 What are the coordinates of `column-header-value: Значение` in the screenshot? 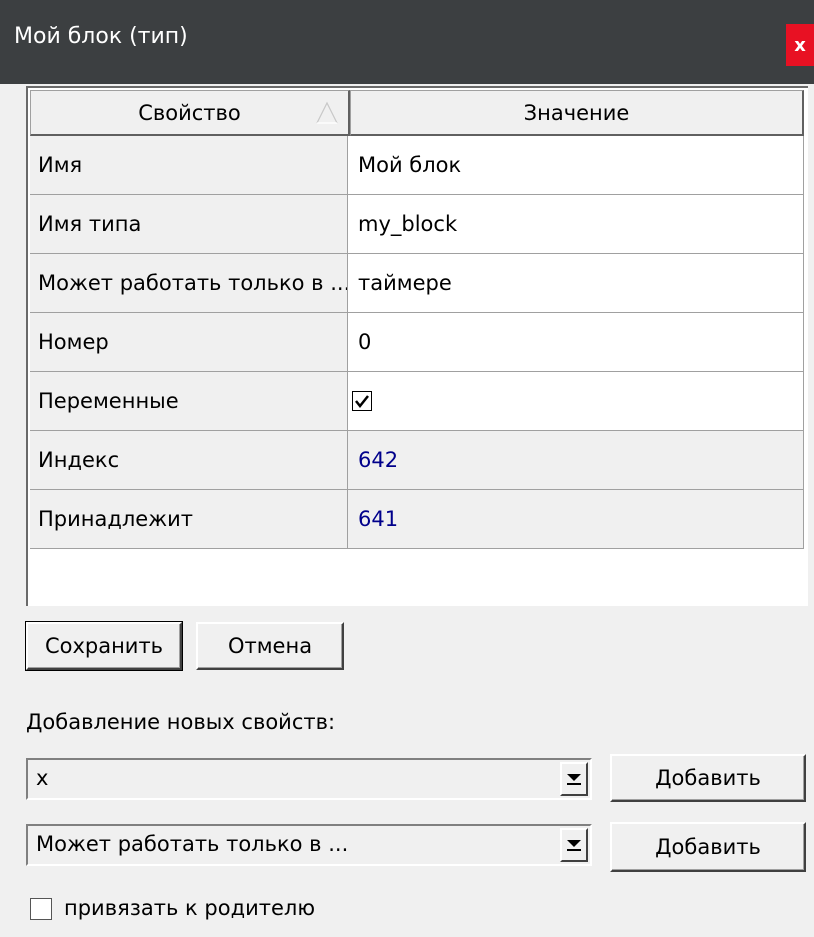 It's located at (577, 113).